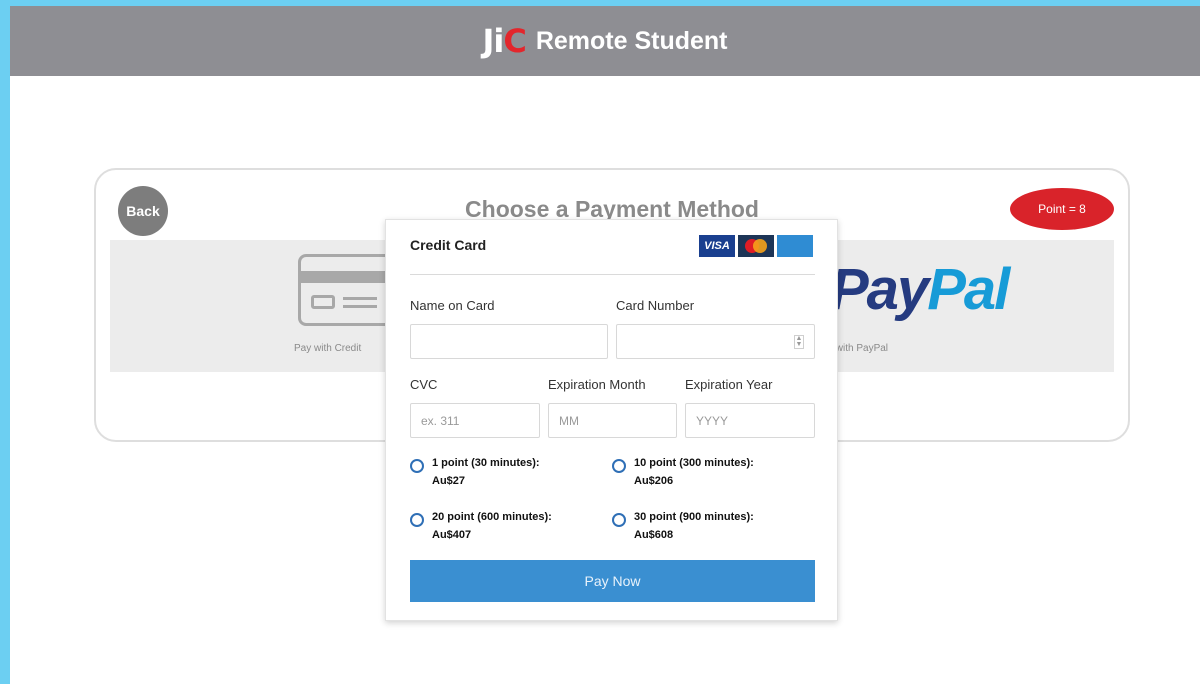 The image size is (1200, 684). Describe the element at coordinates (475, 420) in the screenshot. I see `cvc-input` at that location.